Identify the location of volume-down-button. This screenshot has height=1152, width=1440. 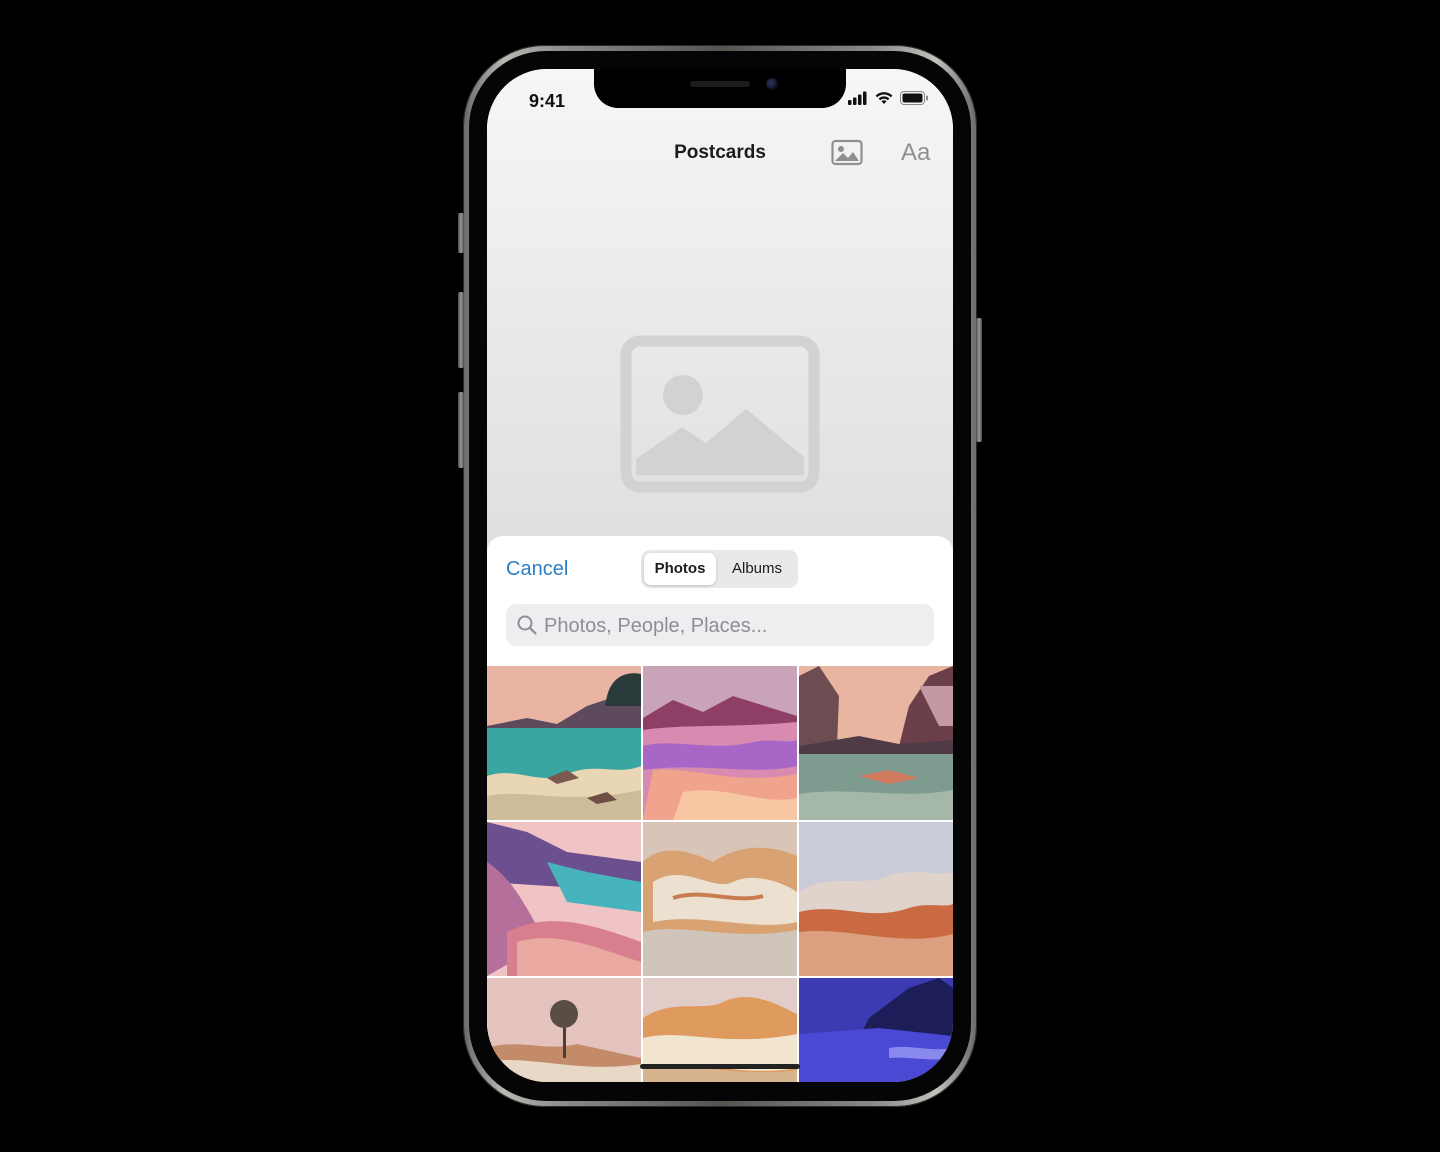
(461, 430).